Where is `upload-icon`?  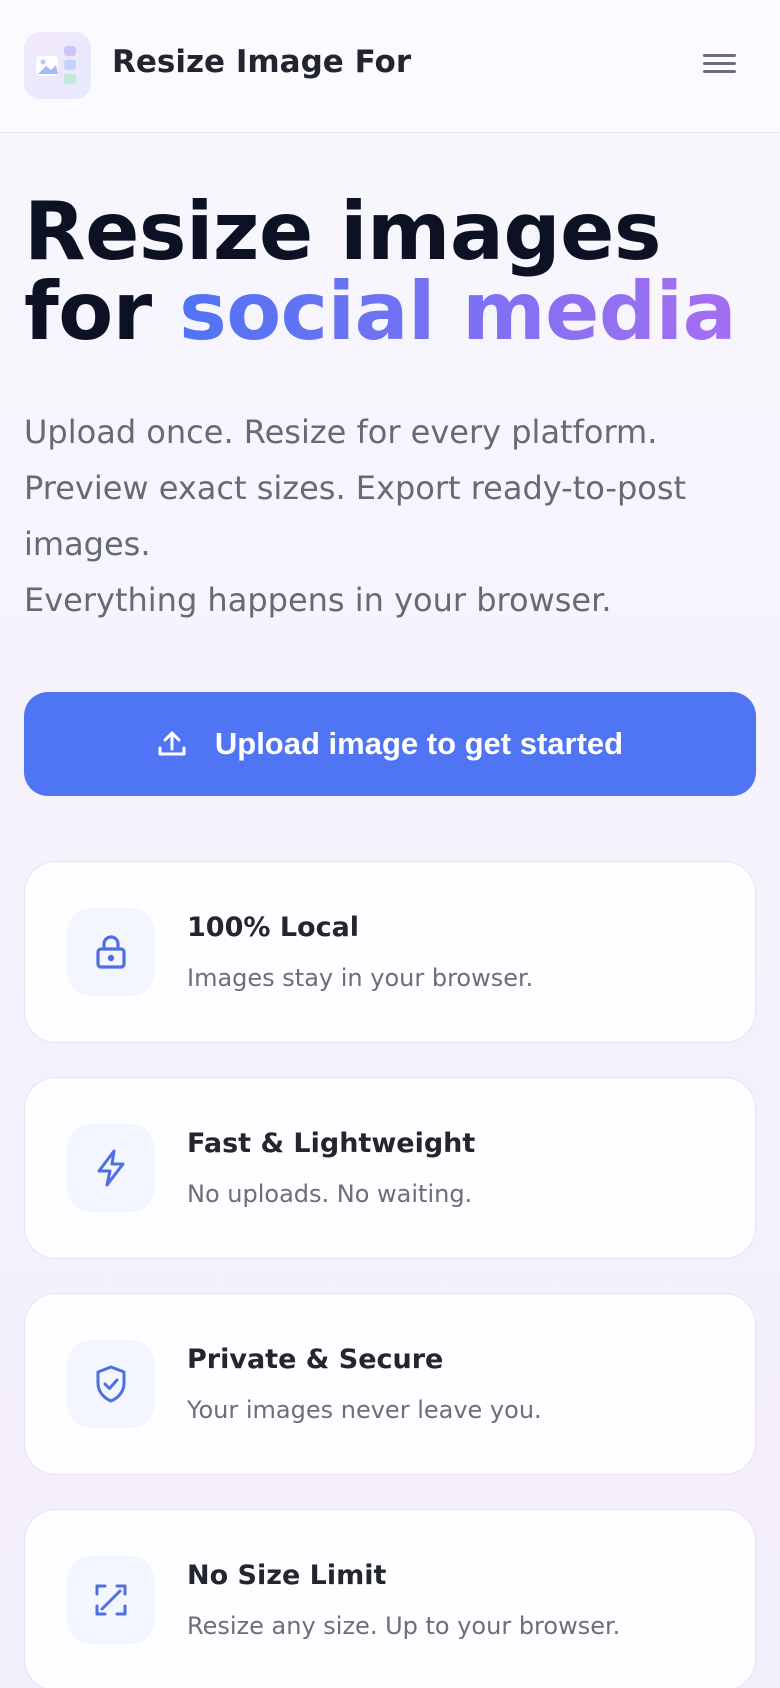 upload-icon is located at coordinates (172, 744).